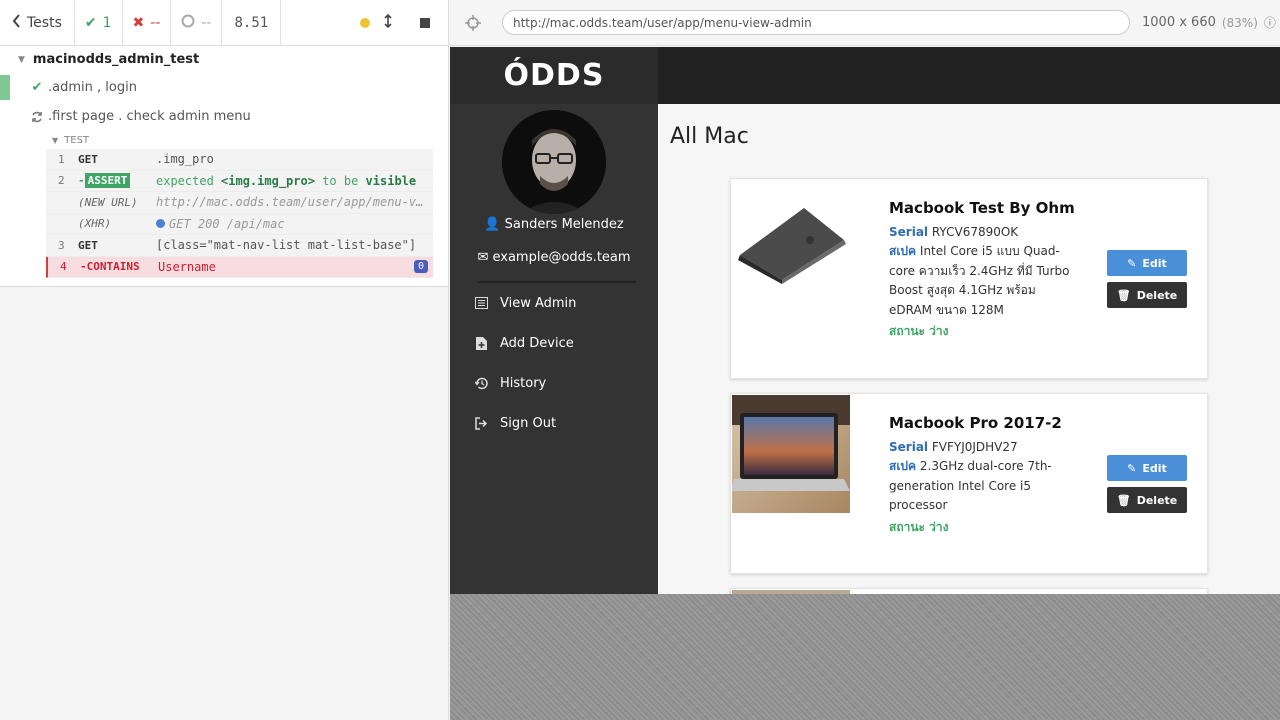  I want to click on test-row: .first page . check admin menu, so click(224, 116).